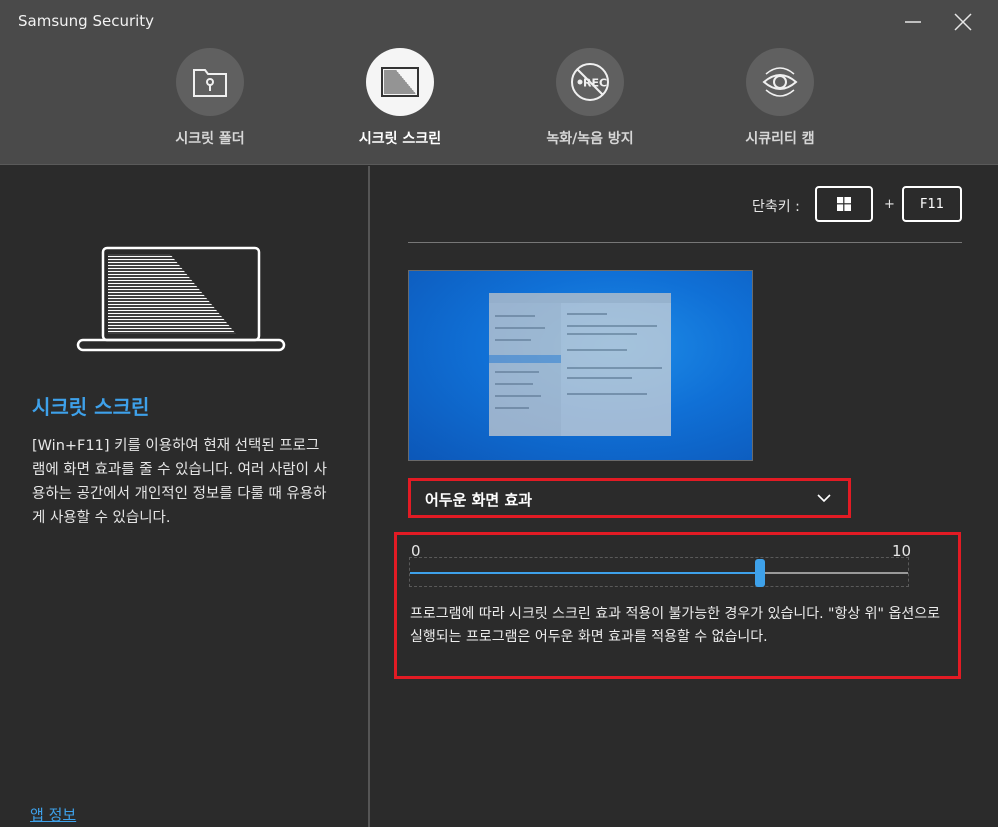 This screenshot has width=998, height=827. I want to click on effect-select: 어두운 화면 효과, so click(629, 498).